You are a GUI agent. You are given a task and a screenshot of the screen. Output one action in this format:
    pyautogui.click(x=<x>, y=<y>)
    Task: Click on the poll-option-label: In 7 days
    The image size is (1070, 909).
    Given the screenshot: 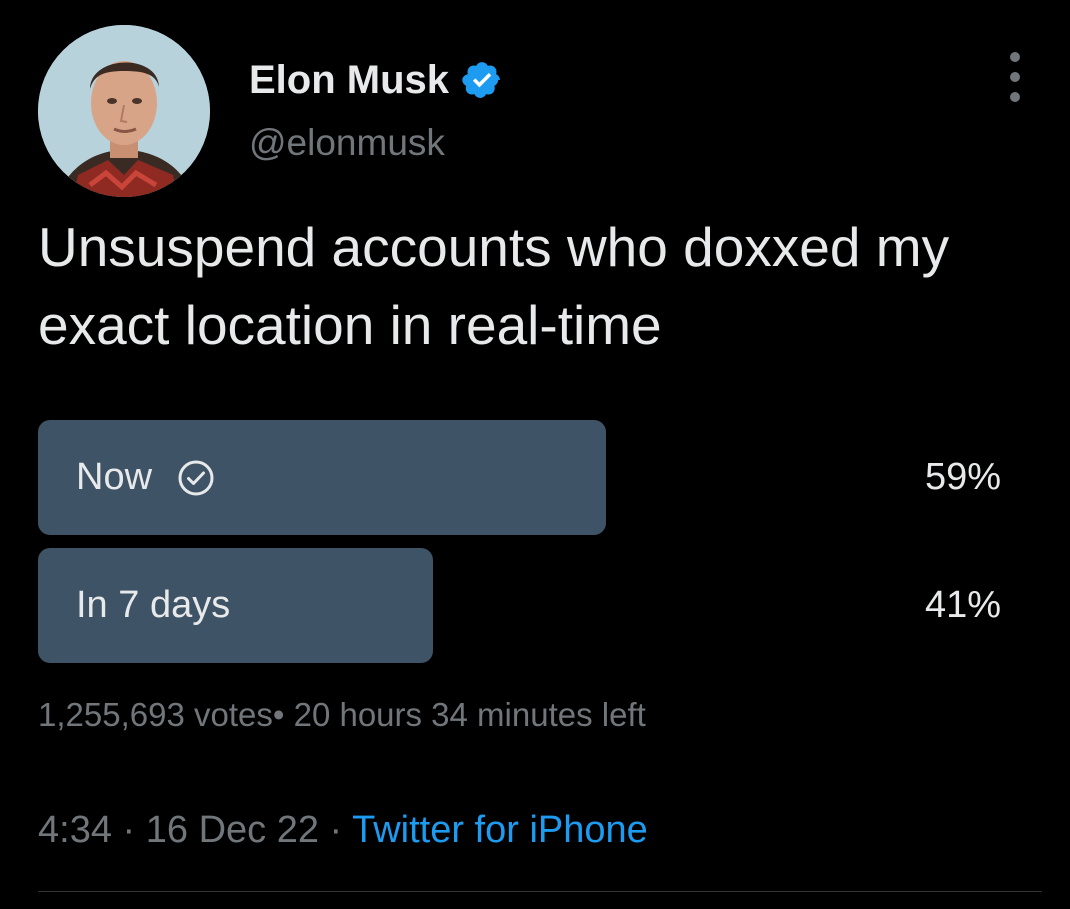 What is the action you would take?
    pyautogui.click(x=153, y=605)
    